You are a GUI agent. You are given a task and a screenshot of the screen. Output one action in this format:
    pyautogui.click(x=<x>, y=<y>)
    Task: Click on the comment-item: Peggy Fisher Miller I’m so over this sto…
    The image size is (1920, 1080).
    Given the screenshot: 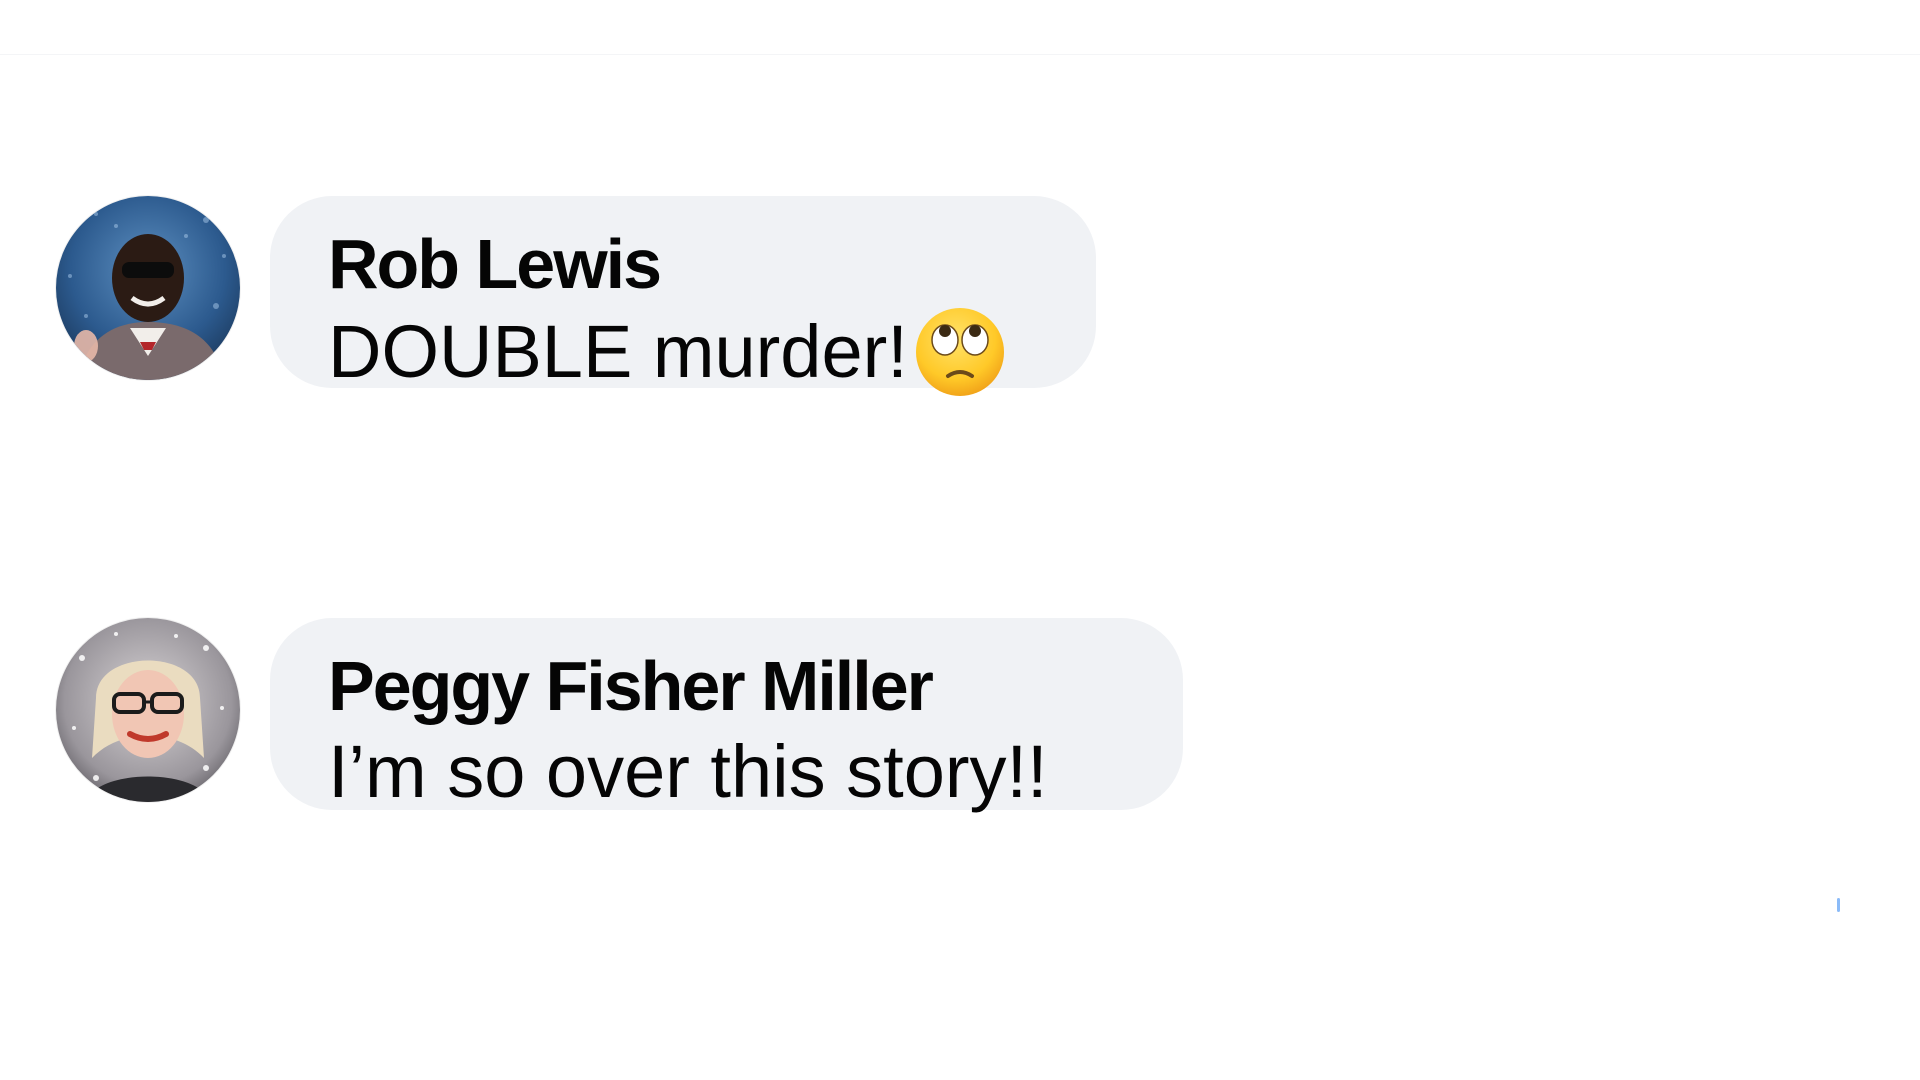 What is the action you would take?
    pyautogui.click(x=619, y=715)
    